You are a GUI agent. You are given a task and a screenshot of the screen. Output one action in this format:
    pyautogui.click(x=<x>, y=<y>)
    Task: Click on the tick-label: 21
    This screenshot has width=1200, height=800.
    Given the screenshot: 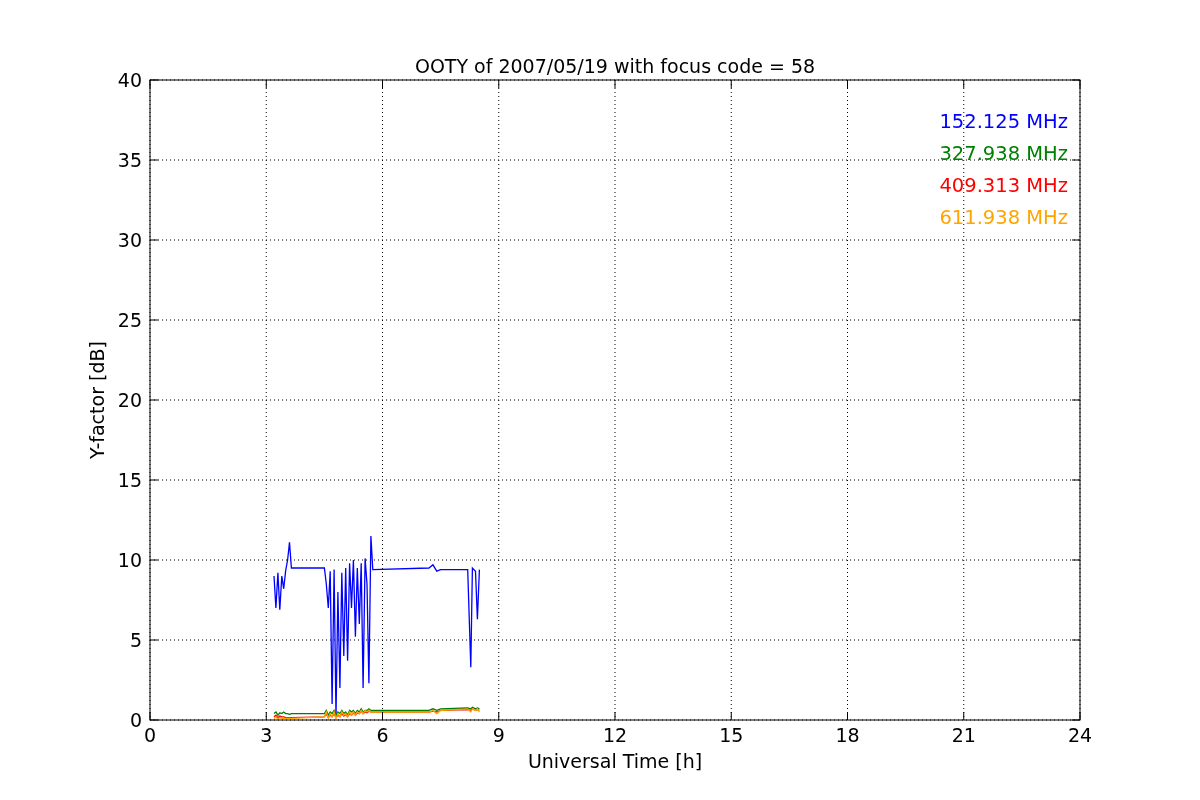 What is the action you would take?
    pyautogui.click(x=963, y=735)
    